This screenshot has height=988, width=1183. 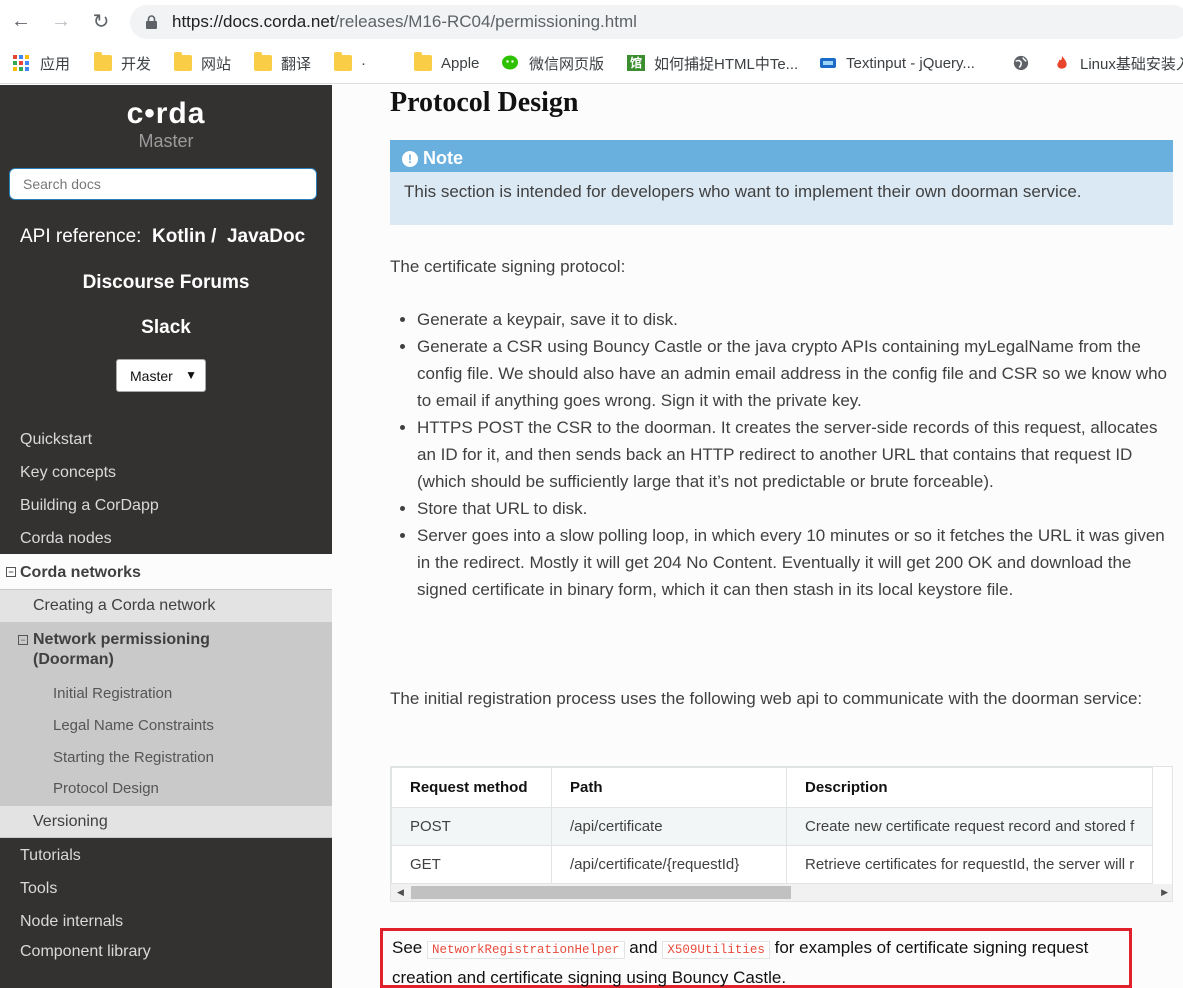 I want to click on scroll-right-icon: ▶, so click(x=1164, y=892).